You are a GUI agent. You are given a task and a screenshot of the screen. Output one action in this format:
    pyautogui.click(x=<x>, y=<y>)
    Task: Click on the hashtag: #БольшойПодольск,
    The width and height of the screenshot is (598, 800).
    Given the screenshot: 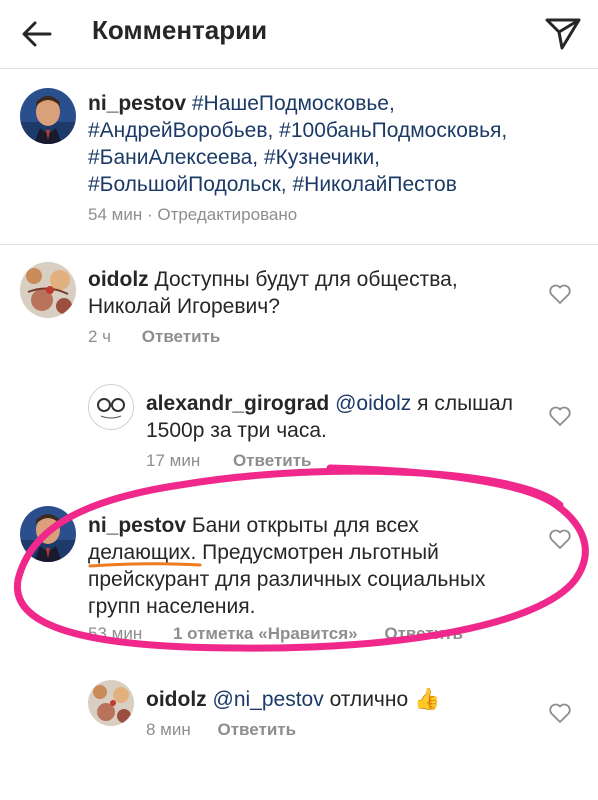 What is the action you would take?
    pyautogui.click(x=187, y=184)
    